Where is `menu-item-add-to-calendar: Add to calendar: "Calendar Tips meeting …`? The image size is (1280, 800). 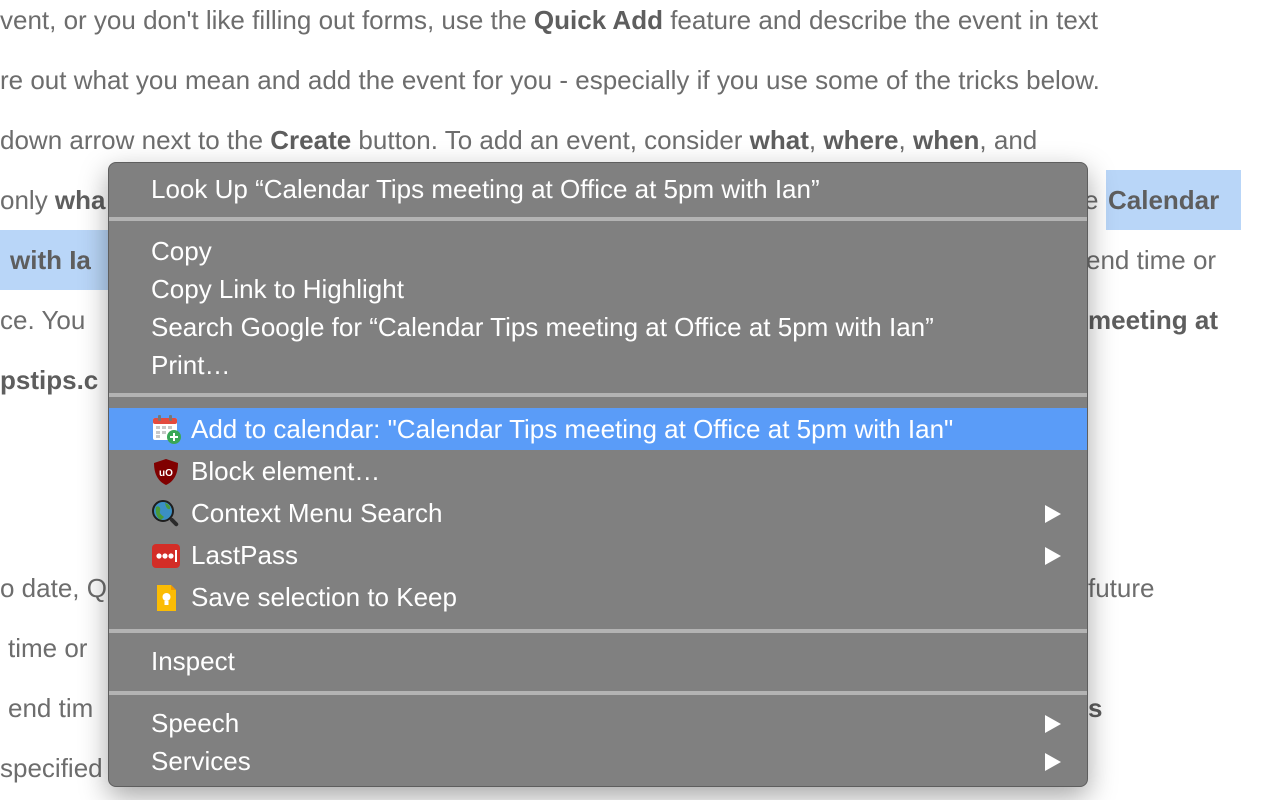
menu-item-add-to-calendar: Add to calendar: "Calendar Tips meeting … is located at coordinates (598, 429).